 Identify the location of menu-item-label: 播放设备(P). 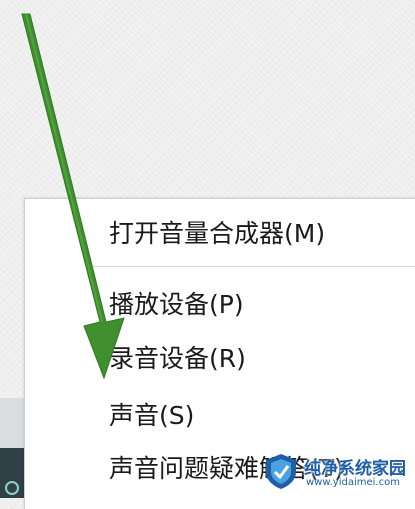
(176, 304).